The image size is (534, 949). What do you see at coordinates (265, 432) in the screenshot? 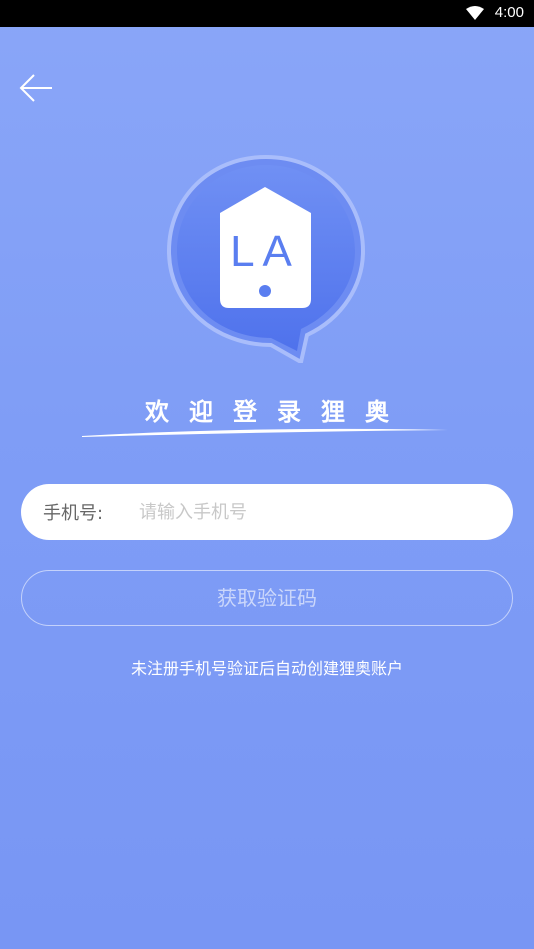
I see `title-underline-swoosh` at bounding box center [265, 432].